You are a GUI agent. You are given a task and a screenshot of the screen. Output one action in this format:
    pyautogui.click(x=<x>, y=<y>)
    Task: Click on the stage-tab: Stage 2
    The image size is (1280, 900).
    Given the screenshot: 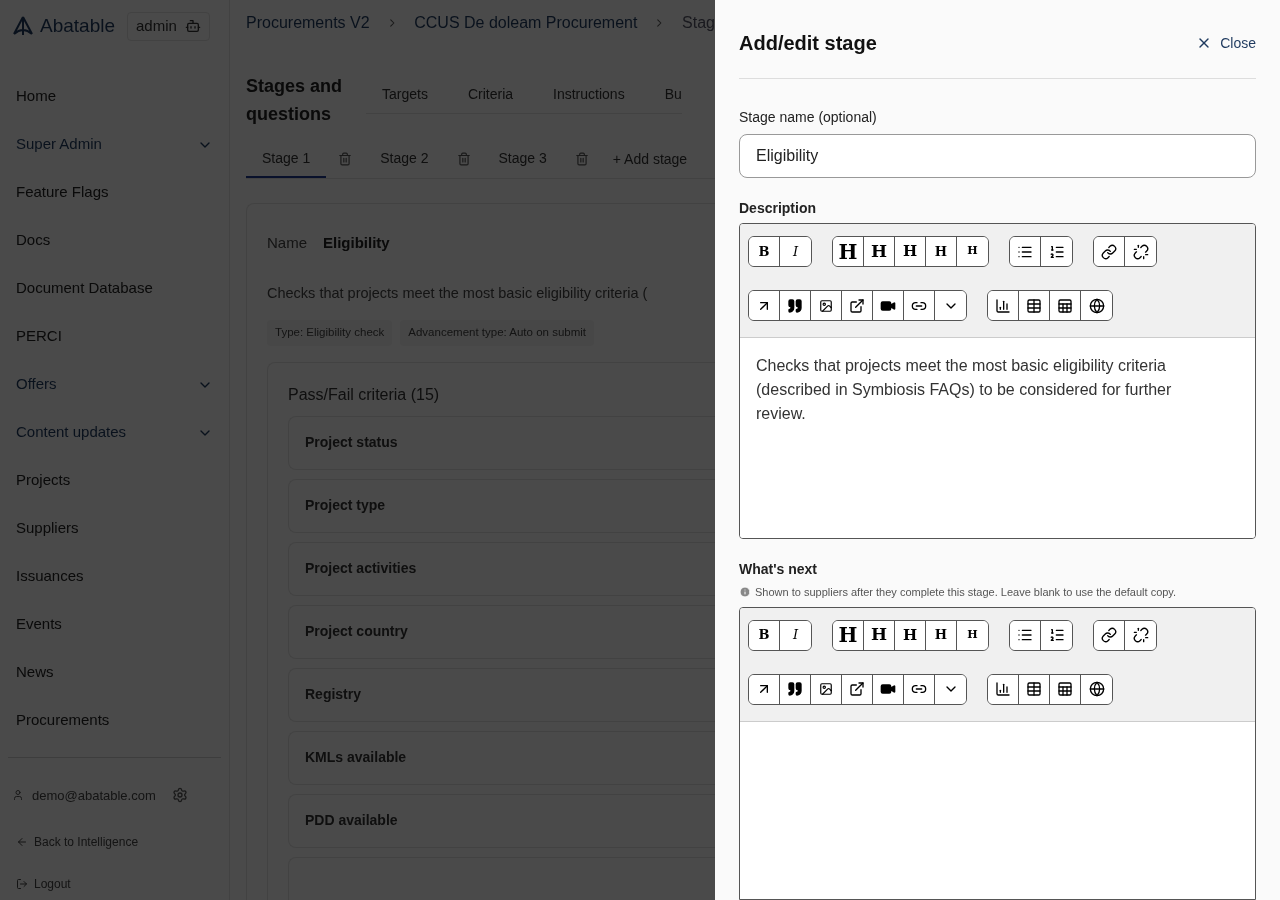 What is the action you would take?
    pyautogui.click(x=404, y=159)
    